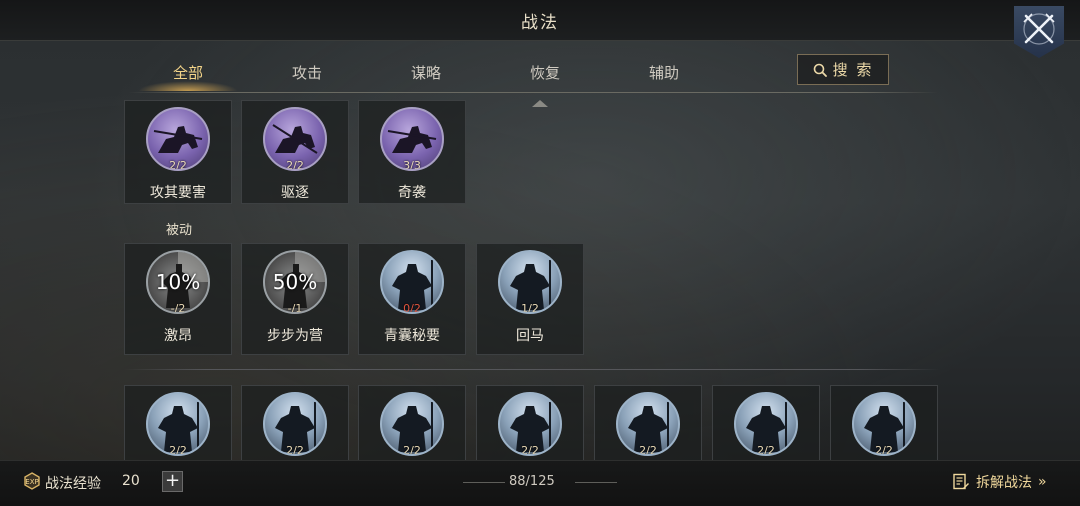  I want to click on title-bar: 战法, so click(540, 20).